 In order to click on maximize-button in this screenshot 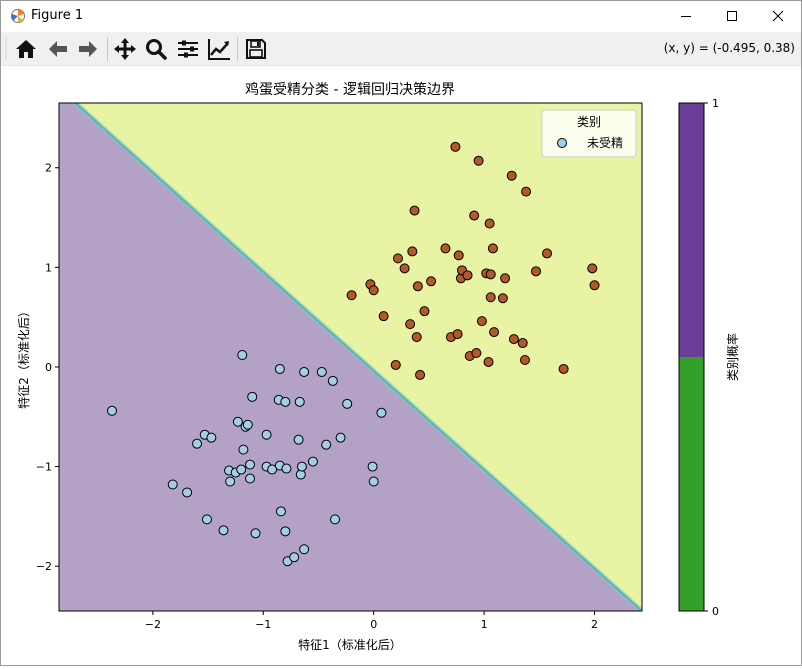, I will do `click(732, 16)`.